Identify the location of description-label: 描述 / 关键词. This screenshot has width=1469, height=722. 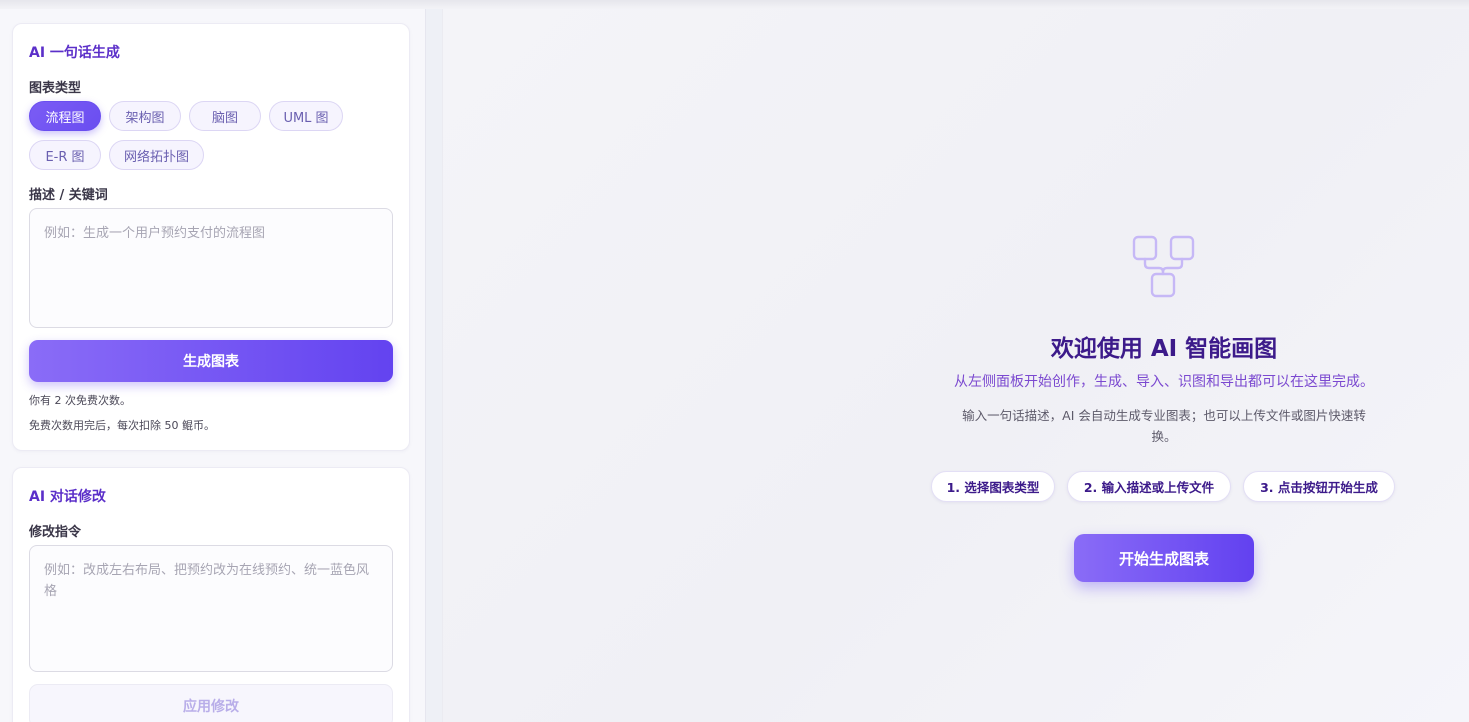
(68, 195).